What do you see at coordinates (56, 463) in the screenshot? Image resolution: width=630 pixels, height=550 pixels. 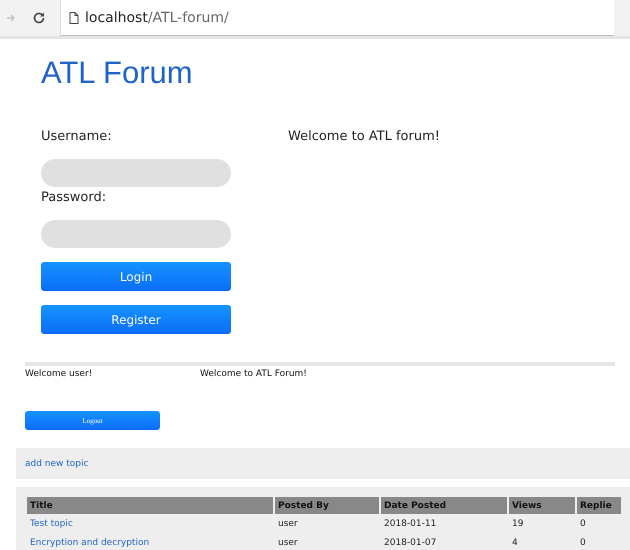 I see `add-topic-link: add new topic` at bounding box center [56, 463].